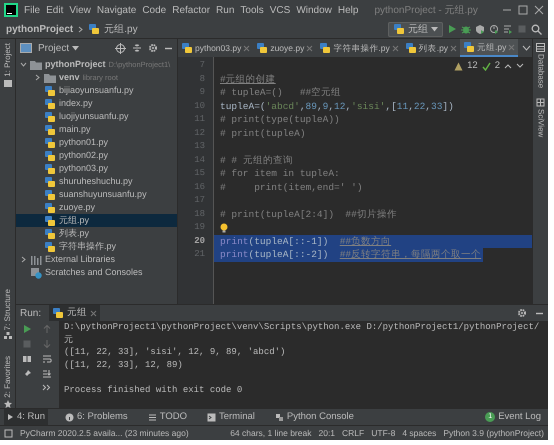 This screenshot has width=554, height=445. I want to click on code-line: # for item in tupleA:, so click(280, 173).